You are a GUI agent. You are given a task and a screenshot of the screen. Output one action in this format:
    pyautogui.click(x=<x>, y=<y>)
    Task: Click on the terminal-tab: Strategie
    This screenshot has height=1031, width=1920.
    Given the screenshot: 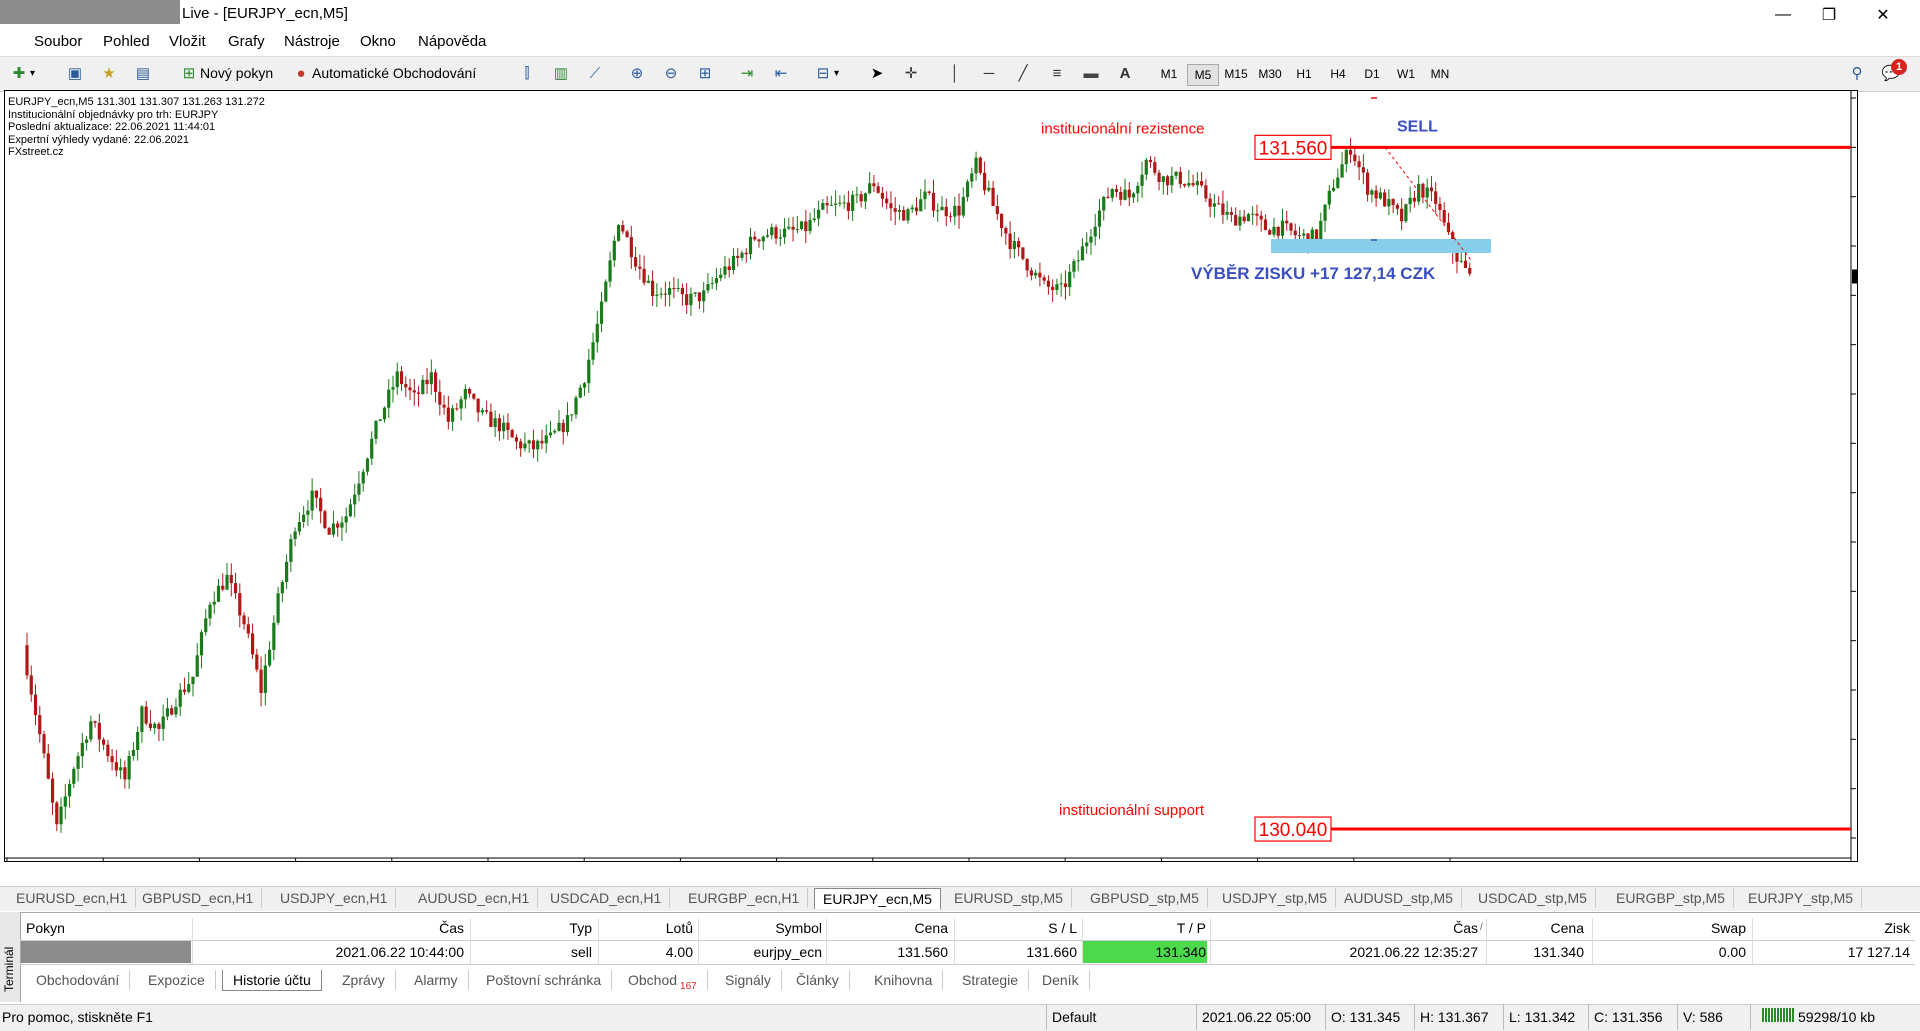 What is the action you would take?
    pyautogui.click(x=991, y=980)
    